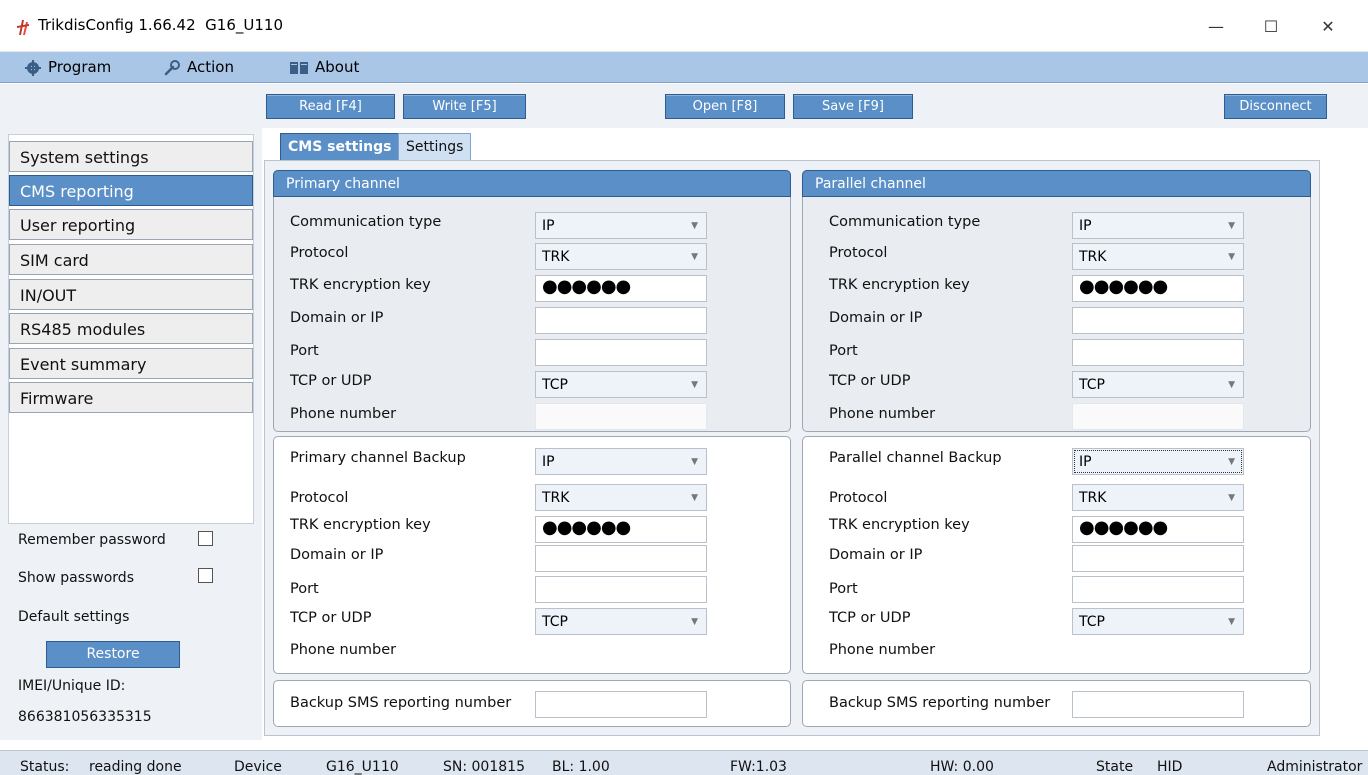  Describe the element at coordinates (464, 106) in the screenshot. I see `write-button: Write [F5]` at that location.